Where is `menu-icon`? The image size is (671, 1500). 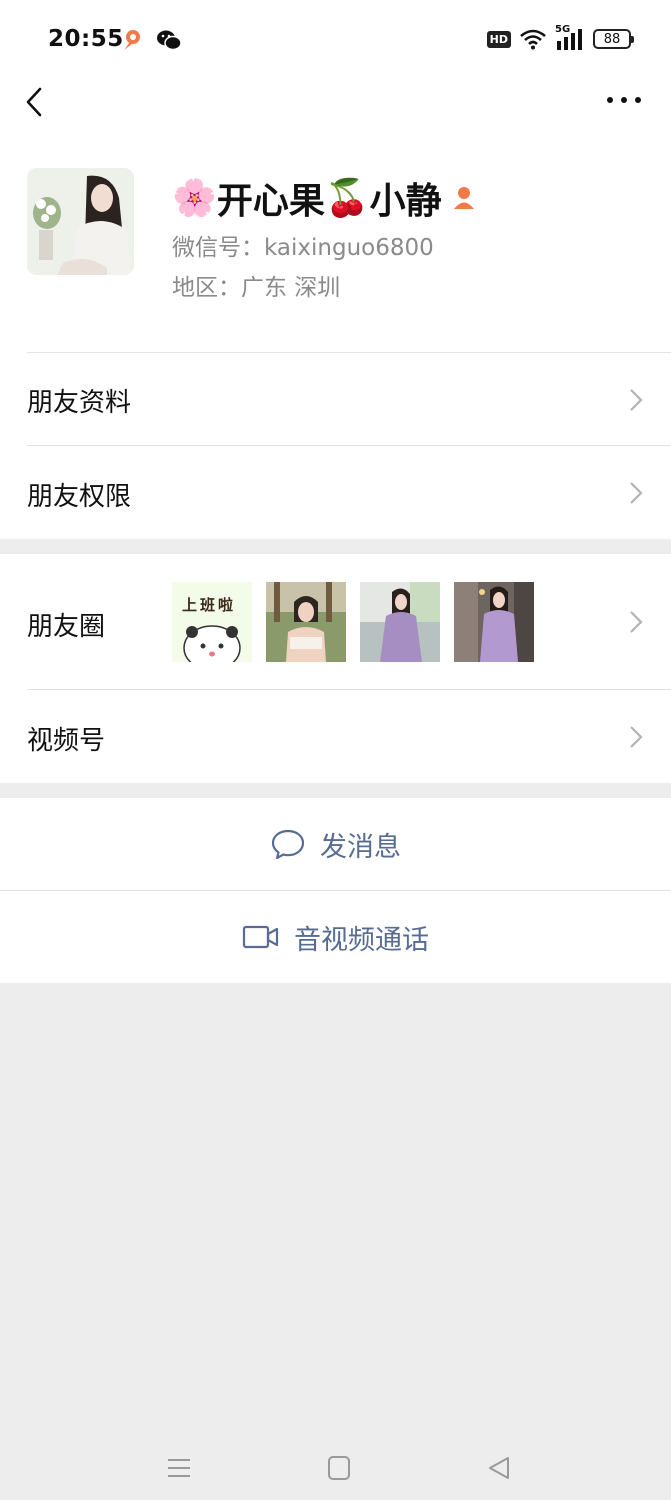 menu-icon is located at coordinates (179, 1468).